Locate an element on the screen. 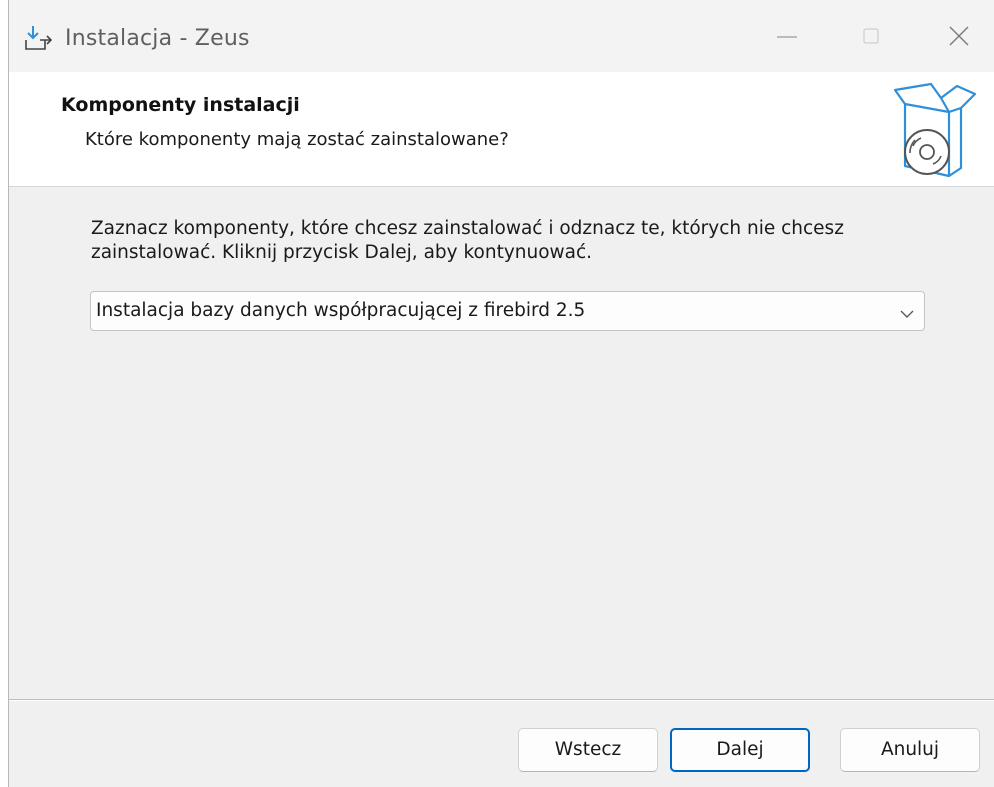 This screenshot has height=787, width=994. minimize-icon is located at coordinates (787, 37).